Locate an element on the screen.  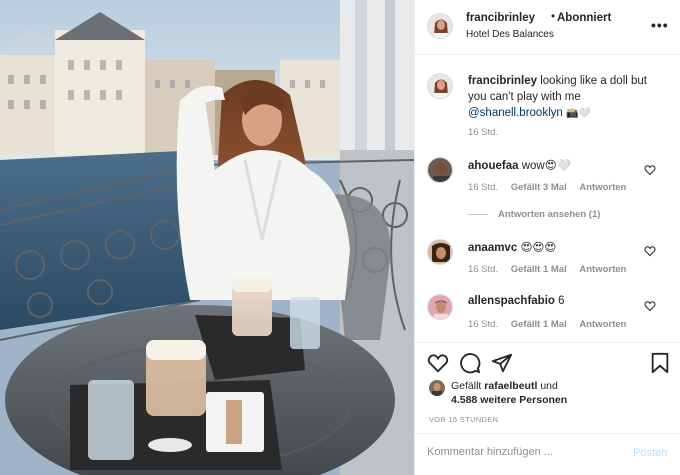
share-paper-plane-icon is located at coordinates (502, 363).